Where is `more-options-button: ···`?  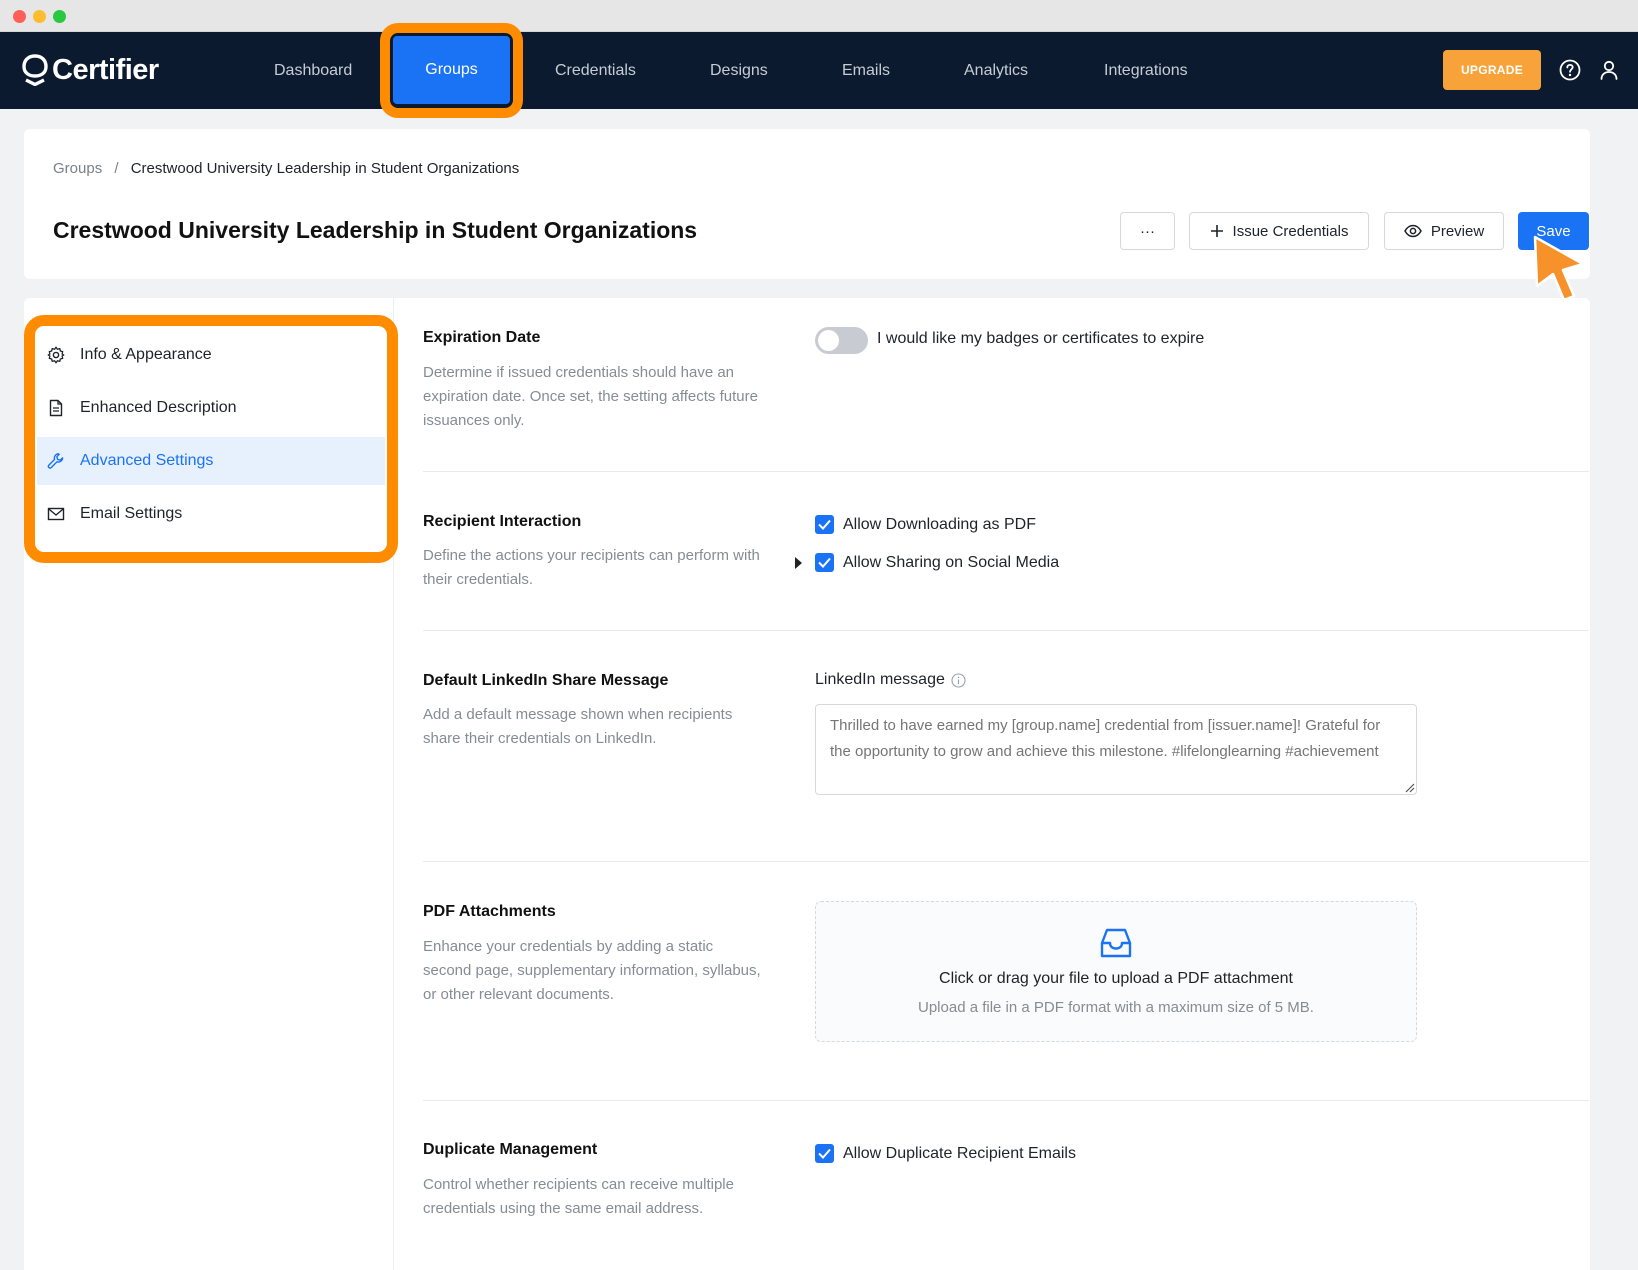 more-options-button: ··· is located at coordinates (1147, 231).